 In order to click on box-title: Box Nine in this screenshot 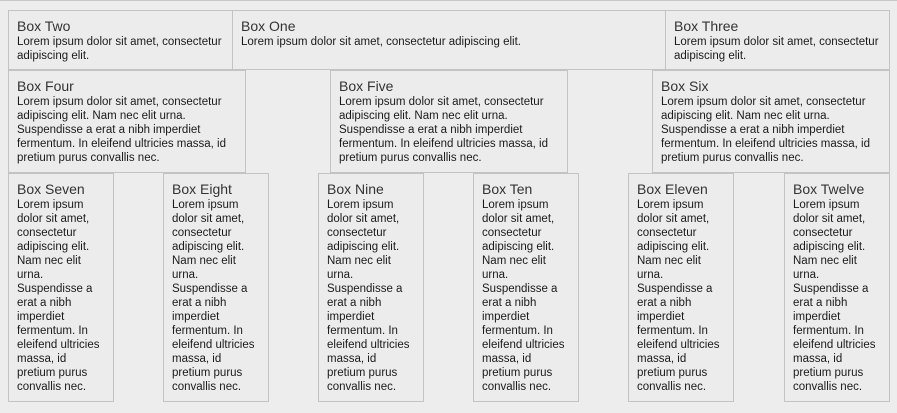, I will do `click(355, 189)`.